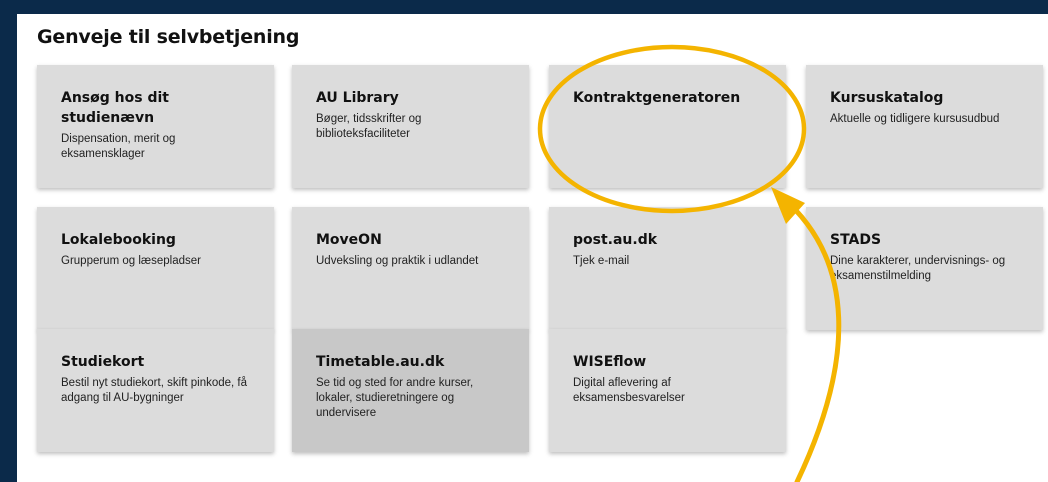 This screenshot has height=482, width=1048. What do you see at coordinates (667, 126) in the screenshot?
I see `tile-kontraktgeneratoren: Kontraktgeneratoren` at bounding box center [667, 126].